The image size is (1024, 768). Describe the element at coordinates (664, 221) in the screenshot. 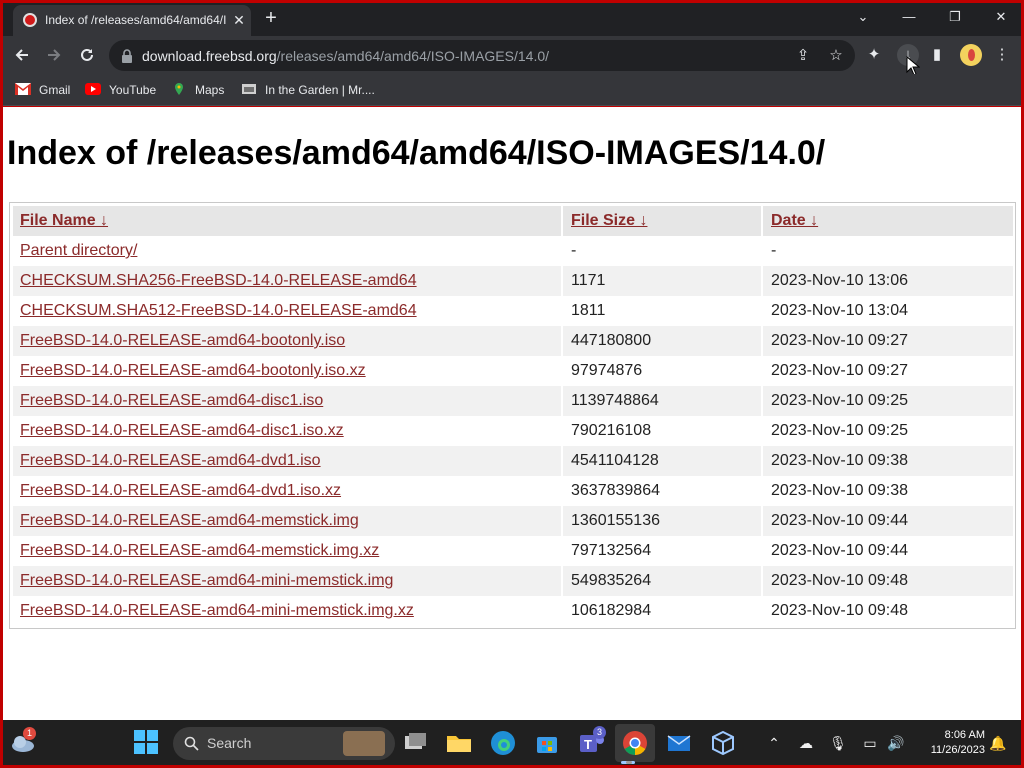

I see `column-header-size: File Size ↓` at that location.